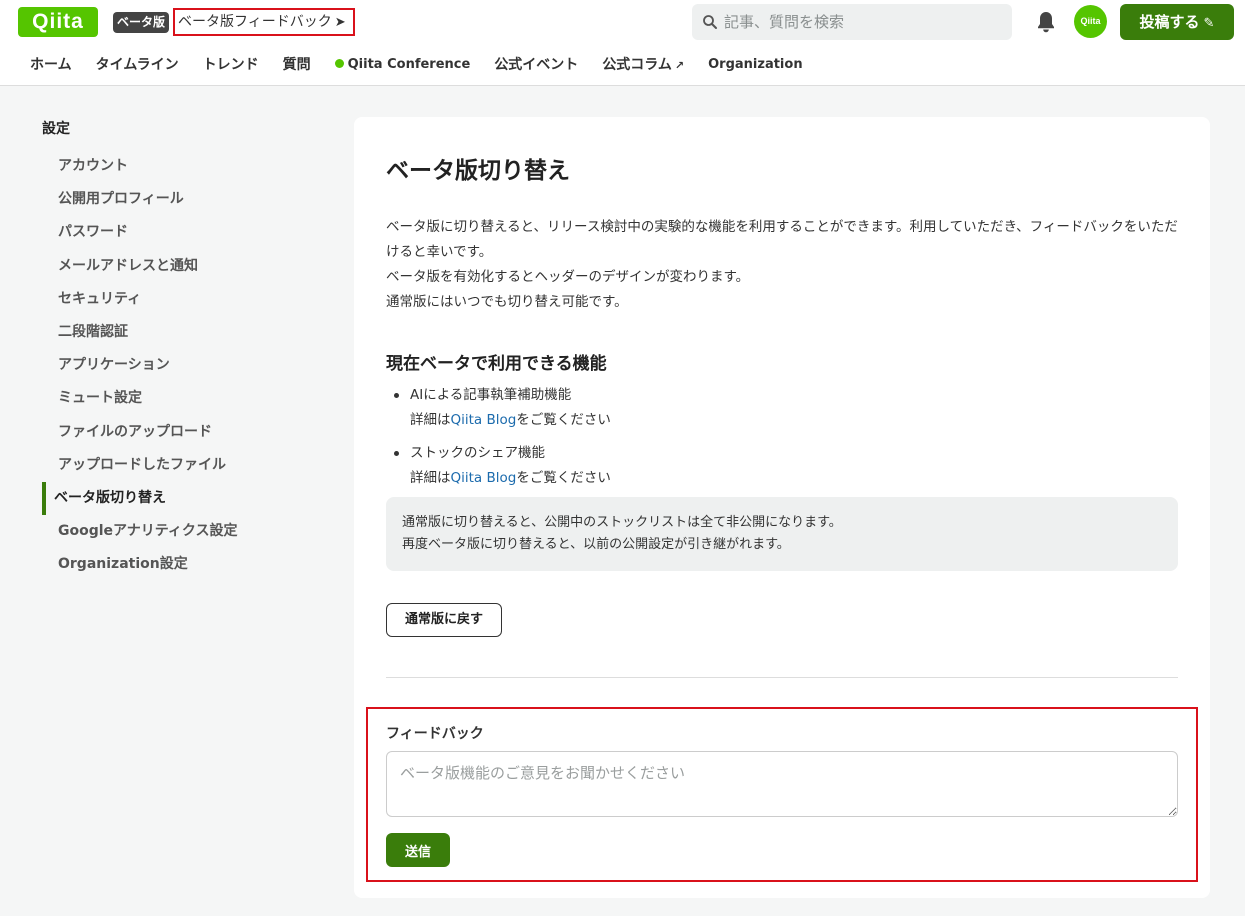 This screenshot has width=1245, height=916. What do you see at coordinates (1209, 23) in the screenshot?
I see `pencil-icon: ✎` at bounding box center [1209, 23].